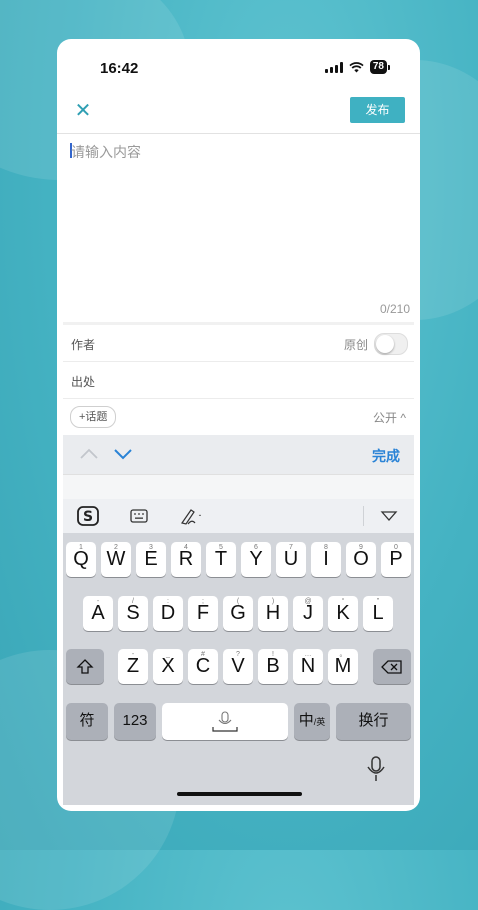 The height and width of the screenshot is (910, 478). Describe the element at coordinates (343, 666) in the screenshot. I see `key-m: 。 M` at that location.